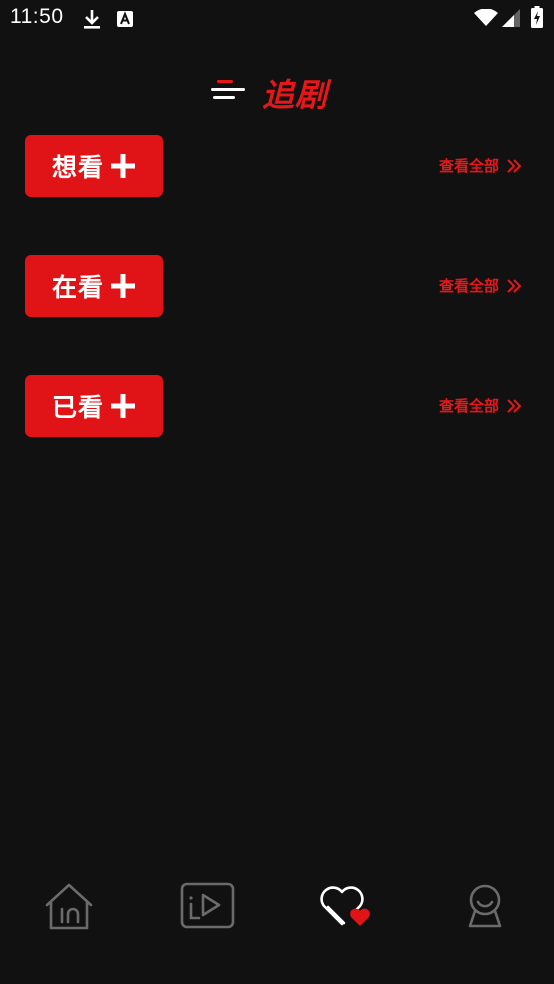  What do you see at coordinates (277, 922) in the screenshot?
I see `bottom-nav` at bounding box center [277, 922].